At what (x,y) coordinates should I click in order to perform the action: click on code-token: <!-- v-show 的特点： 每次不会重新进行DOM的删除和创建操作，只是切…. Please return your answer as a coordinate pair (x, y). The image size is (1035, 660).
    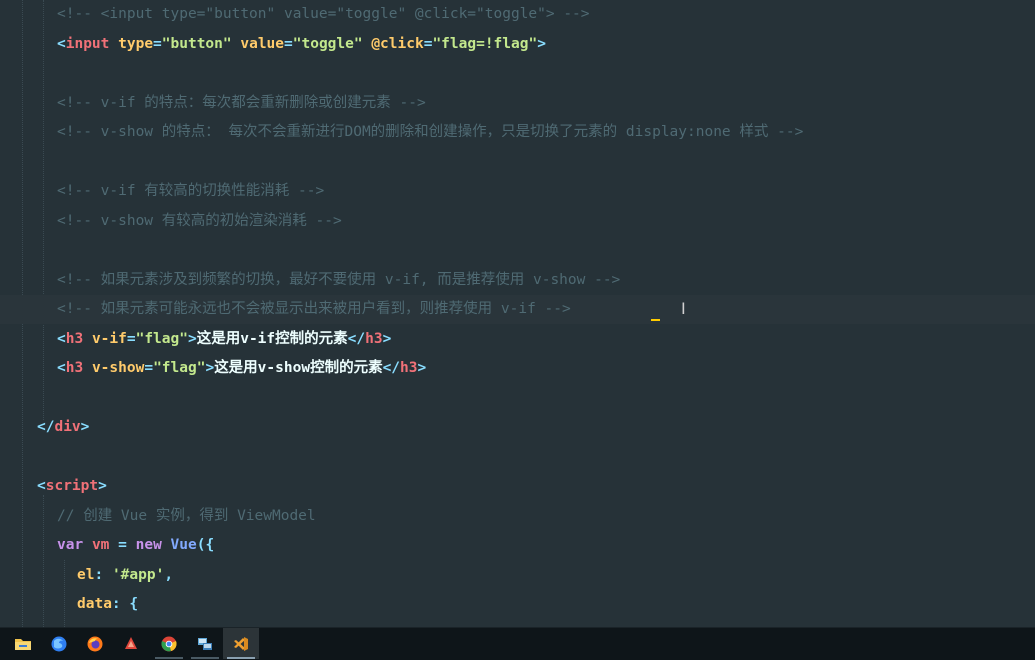
    Looking at the image, I should click on (430, 132).